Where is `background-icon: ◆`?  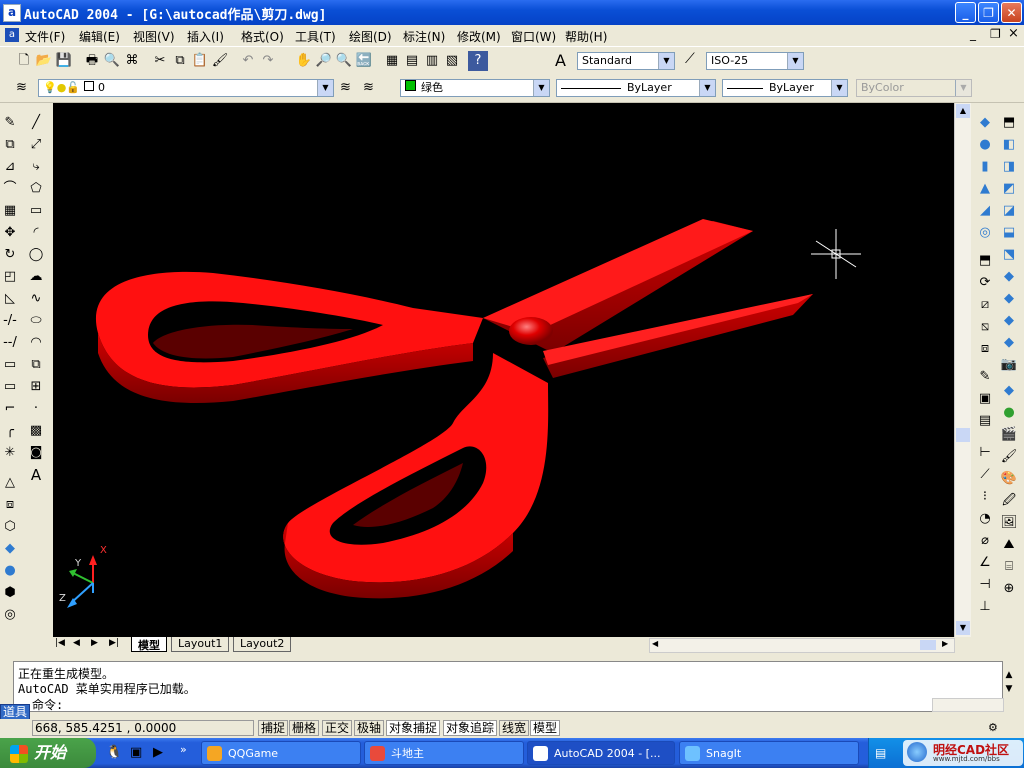 background-icon: ◆ is located at coordinates (1009, 299).